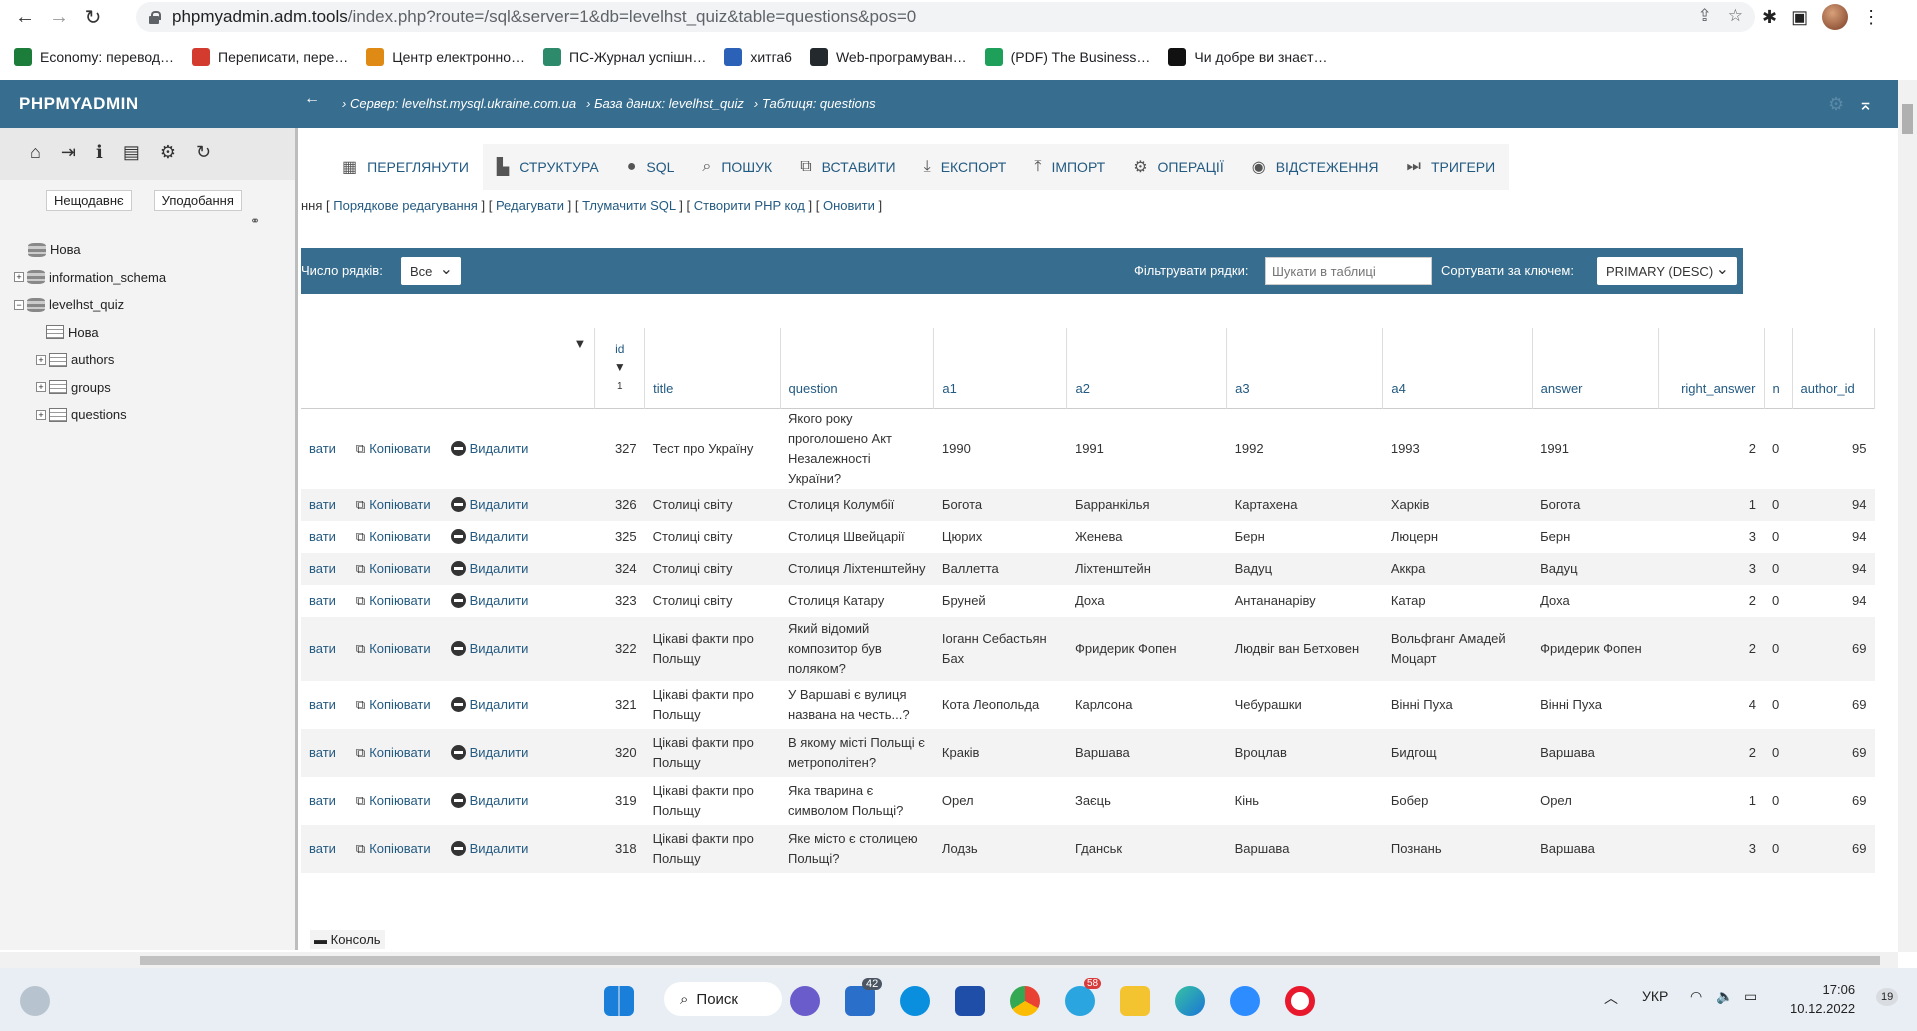 This screenshot has height=1031, width=1917. What do you see at coordinates (197, 200) in the screenshot?
I see `favorites-button: Уподобання` at bounding box center [197, 200].